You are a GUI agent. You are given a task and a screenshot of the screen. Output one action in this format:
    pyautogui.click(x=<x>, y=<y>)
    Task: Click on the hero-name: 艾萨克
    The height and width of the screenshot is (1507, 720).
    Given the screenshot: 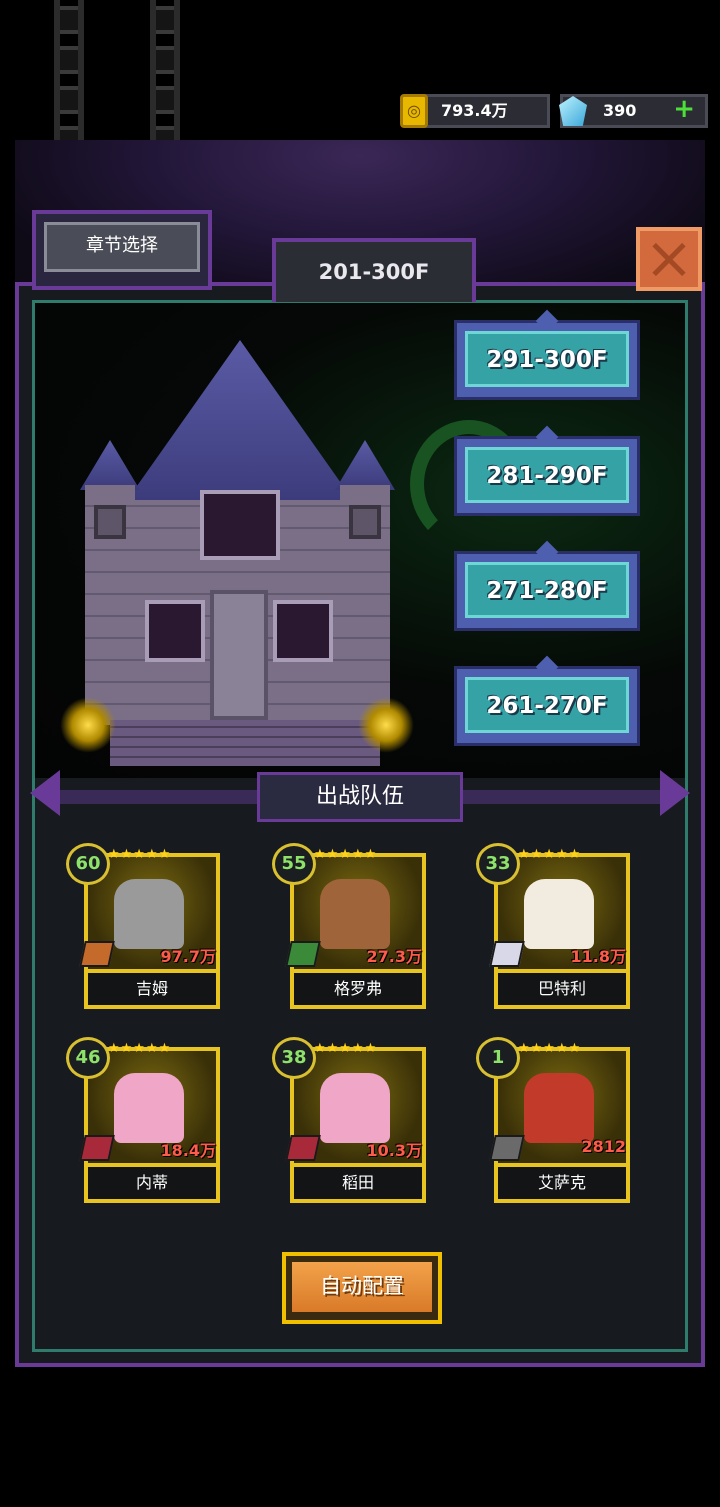 What is the action you would take?
    pyautogui.click(x=562, y=1185)
    